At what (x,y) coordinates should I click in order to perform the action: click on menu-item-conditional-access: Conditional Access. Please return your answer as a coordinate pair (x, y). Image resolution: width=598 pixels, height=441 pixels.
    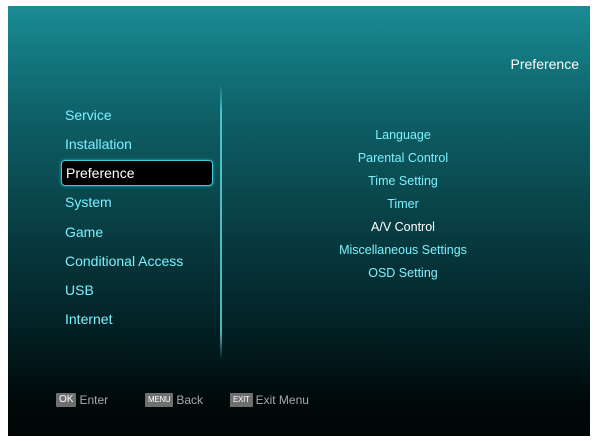
    Looking at the image, I should click on (137, 261).